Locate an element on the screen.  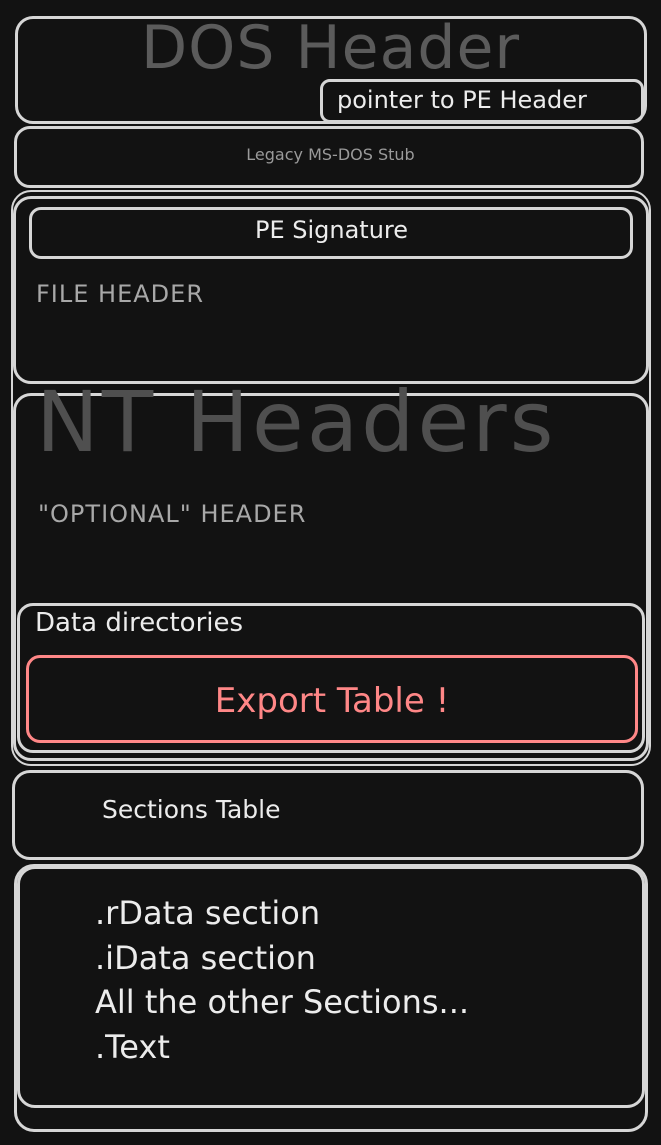
optional-header-label: "OPTIONAL" HEADER is located at coordinates (172, 514).